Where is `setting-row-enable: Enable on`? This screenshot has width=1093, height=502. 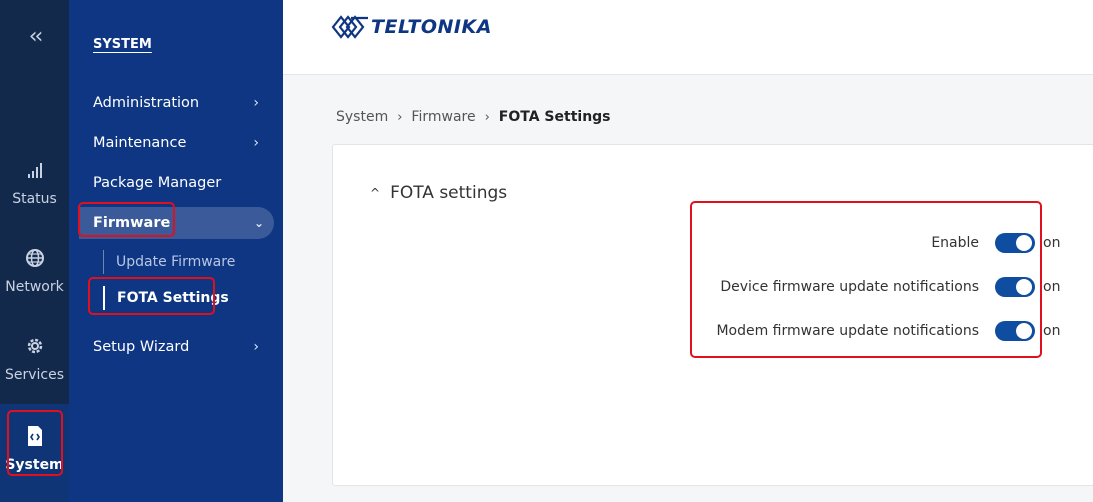
setting-row-enable: Enable on is located at coordinates (997, 243).